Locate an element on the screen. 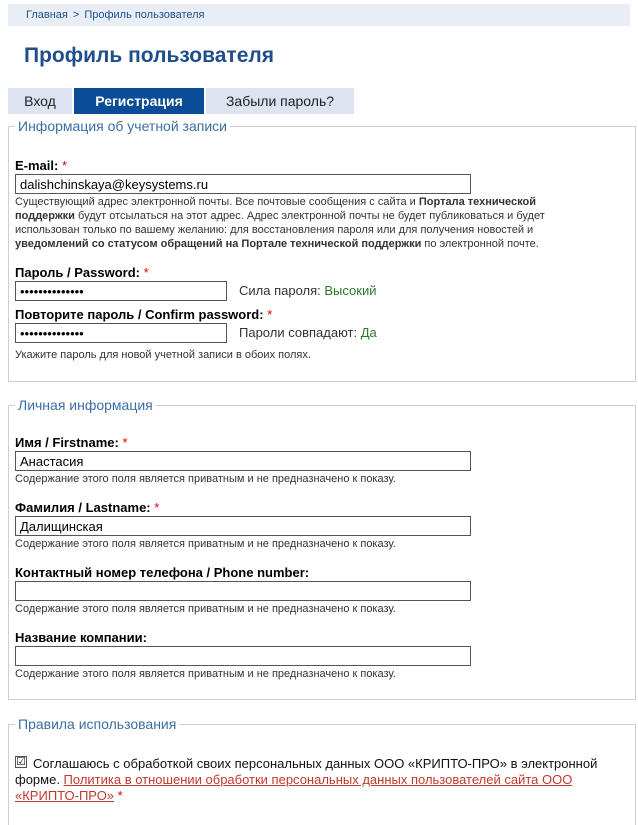 The width and height of the screenshot is (638, 825). tab-bar: Вход Регистрация Забыли пароль? is located at coordinates (319, 101).